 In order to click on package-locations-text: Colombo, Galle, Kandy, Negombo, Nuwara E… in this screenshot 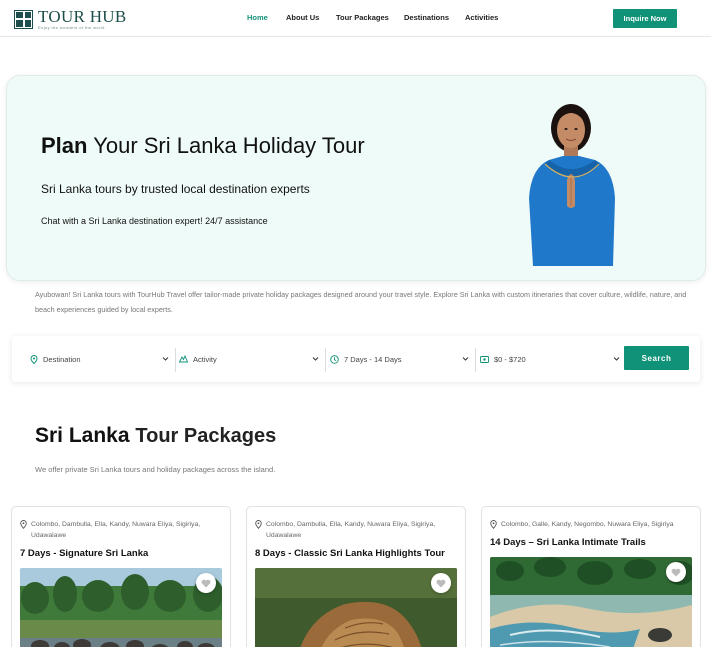, I will do `click(587, 524)`.